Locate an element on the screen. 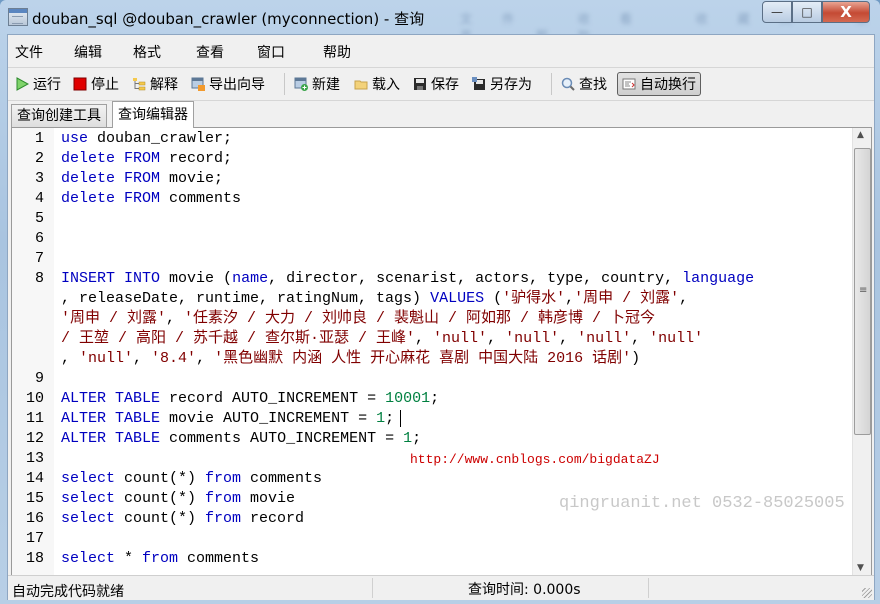 This screenshot has width=880, height=604. token-text: movie ( is located at coordinates (196, 278).